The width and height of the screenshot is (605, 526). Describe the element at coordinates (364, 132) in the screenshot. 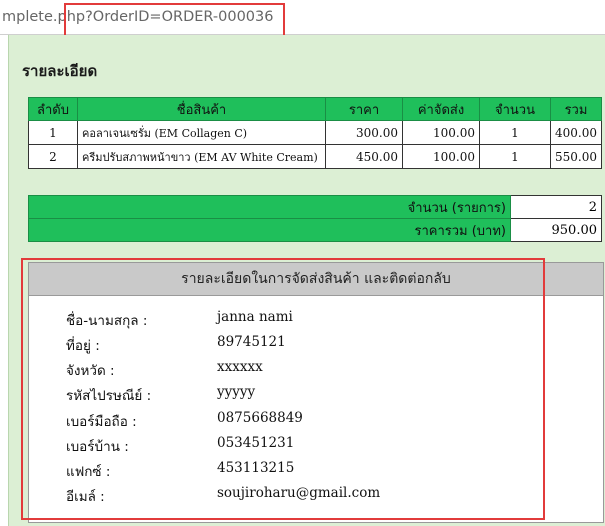

I see `row-price: 300.00` at that location.